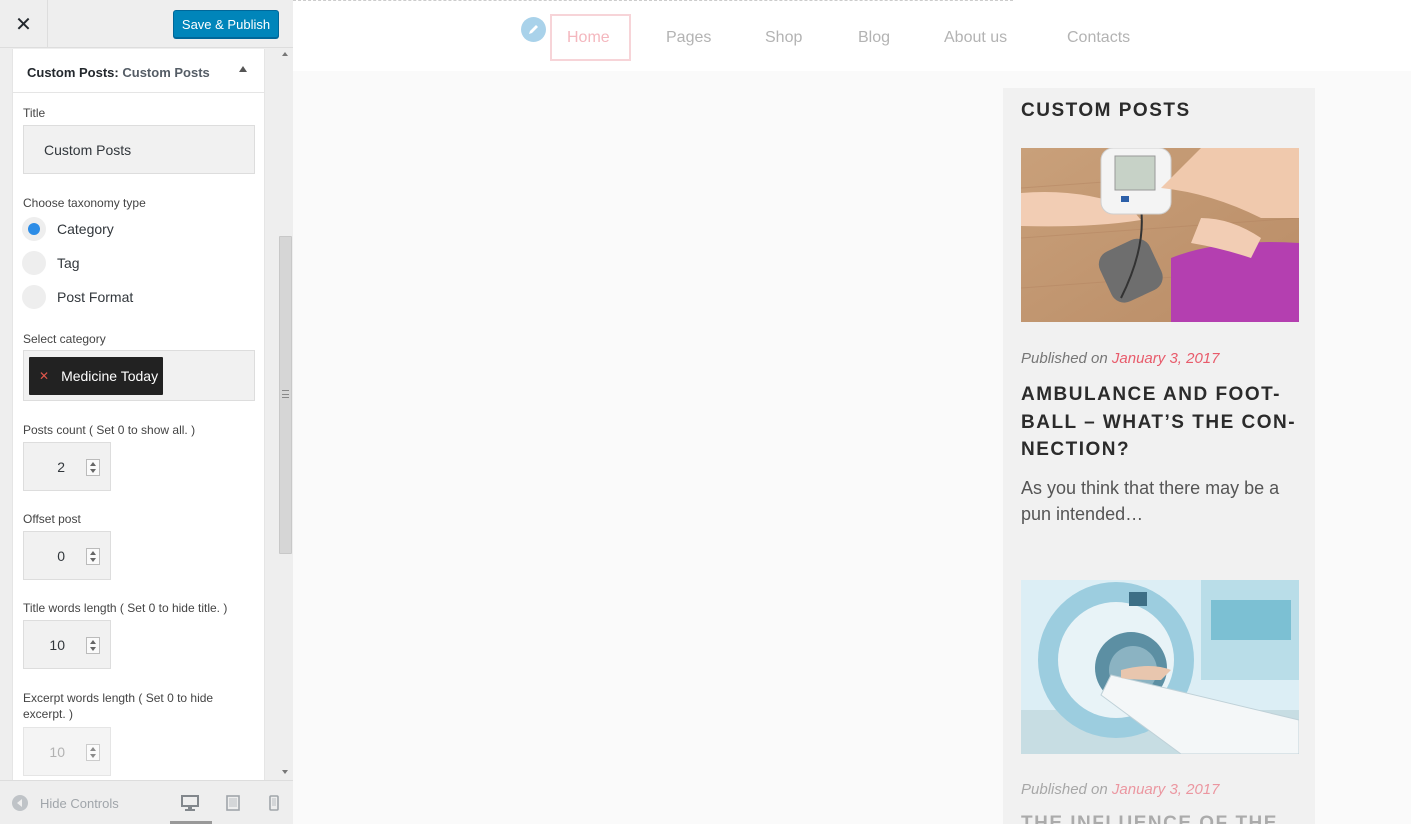 The image size is (1411, 824). Describe the element at coordinates (110, 376) in the screenshot. I see `chip-label: Medicine Today` at that location.